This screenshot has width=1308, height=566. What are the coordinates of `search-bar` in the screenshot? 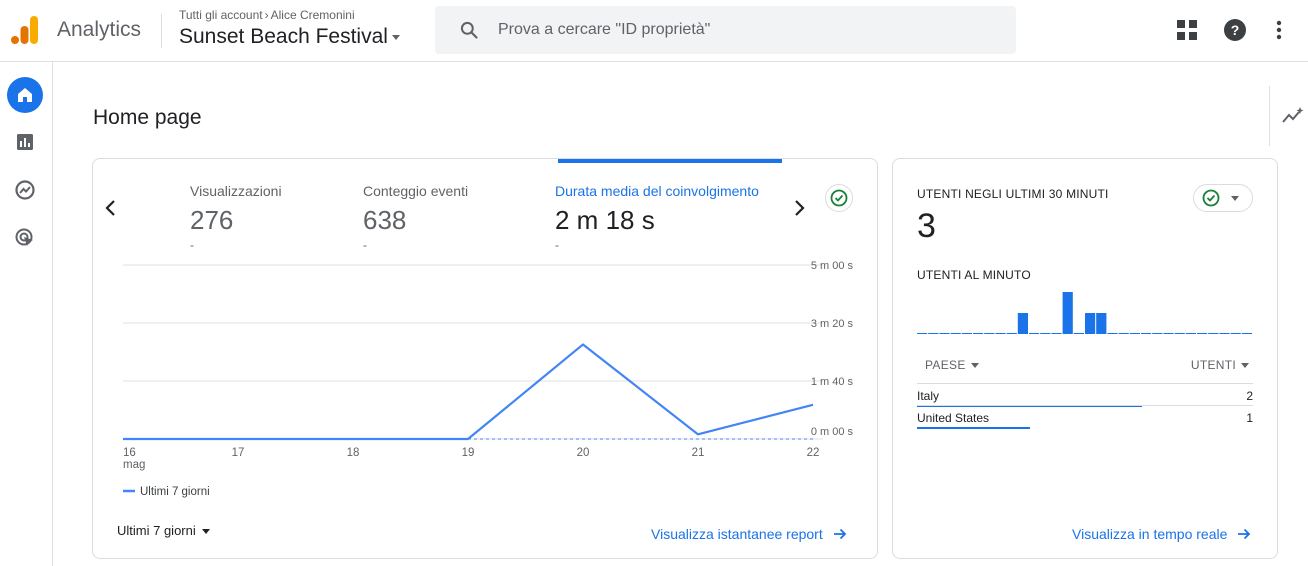 It's located at (725, 30).